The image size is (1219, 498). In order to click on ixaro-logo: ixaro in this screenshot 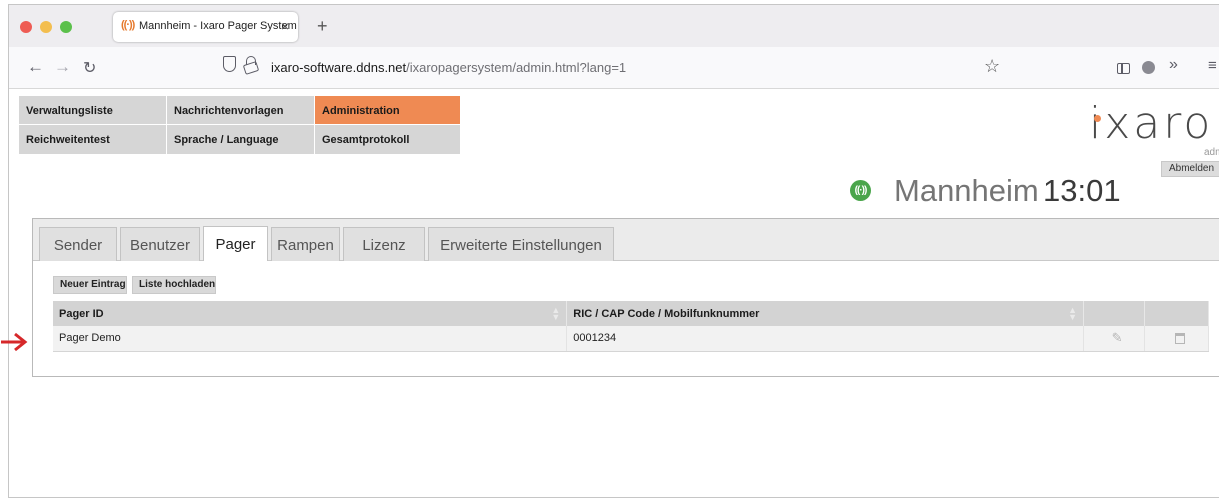, I will do `click(1150, 123)`.